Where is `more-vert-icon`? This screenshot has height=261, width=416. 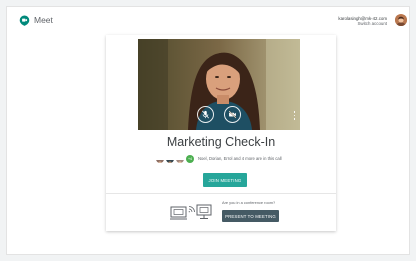
more-vert-icon is located at coordinates (294, 112).